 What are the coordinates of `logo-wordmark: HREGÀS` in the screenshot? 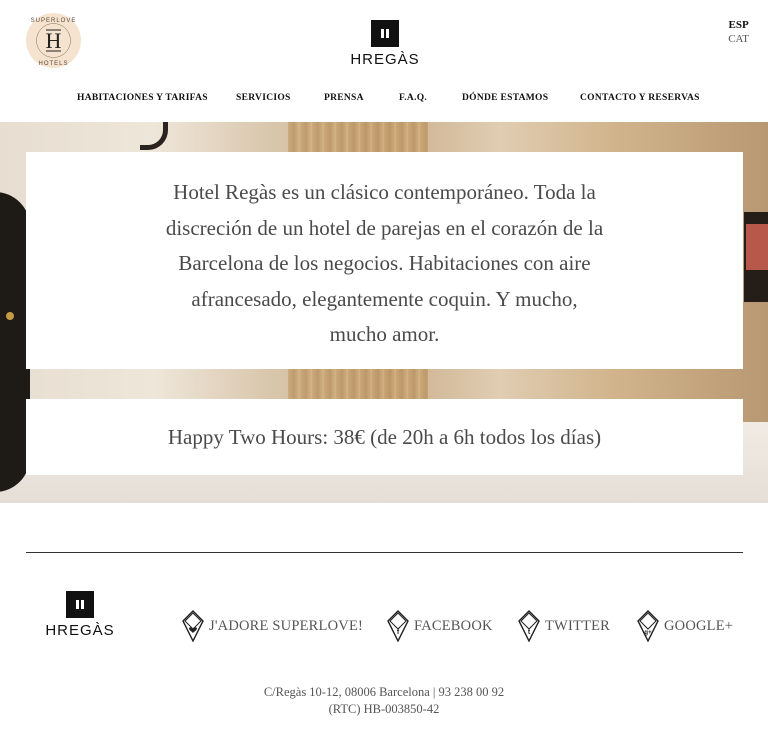 It's located at (385, 59).